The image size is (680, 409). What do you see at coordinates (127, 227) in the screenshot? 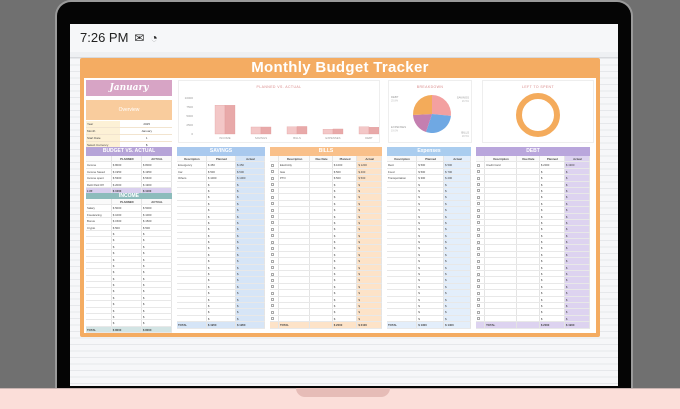
I see `income-cell: $ 500` at bounding box center [127, 227].